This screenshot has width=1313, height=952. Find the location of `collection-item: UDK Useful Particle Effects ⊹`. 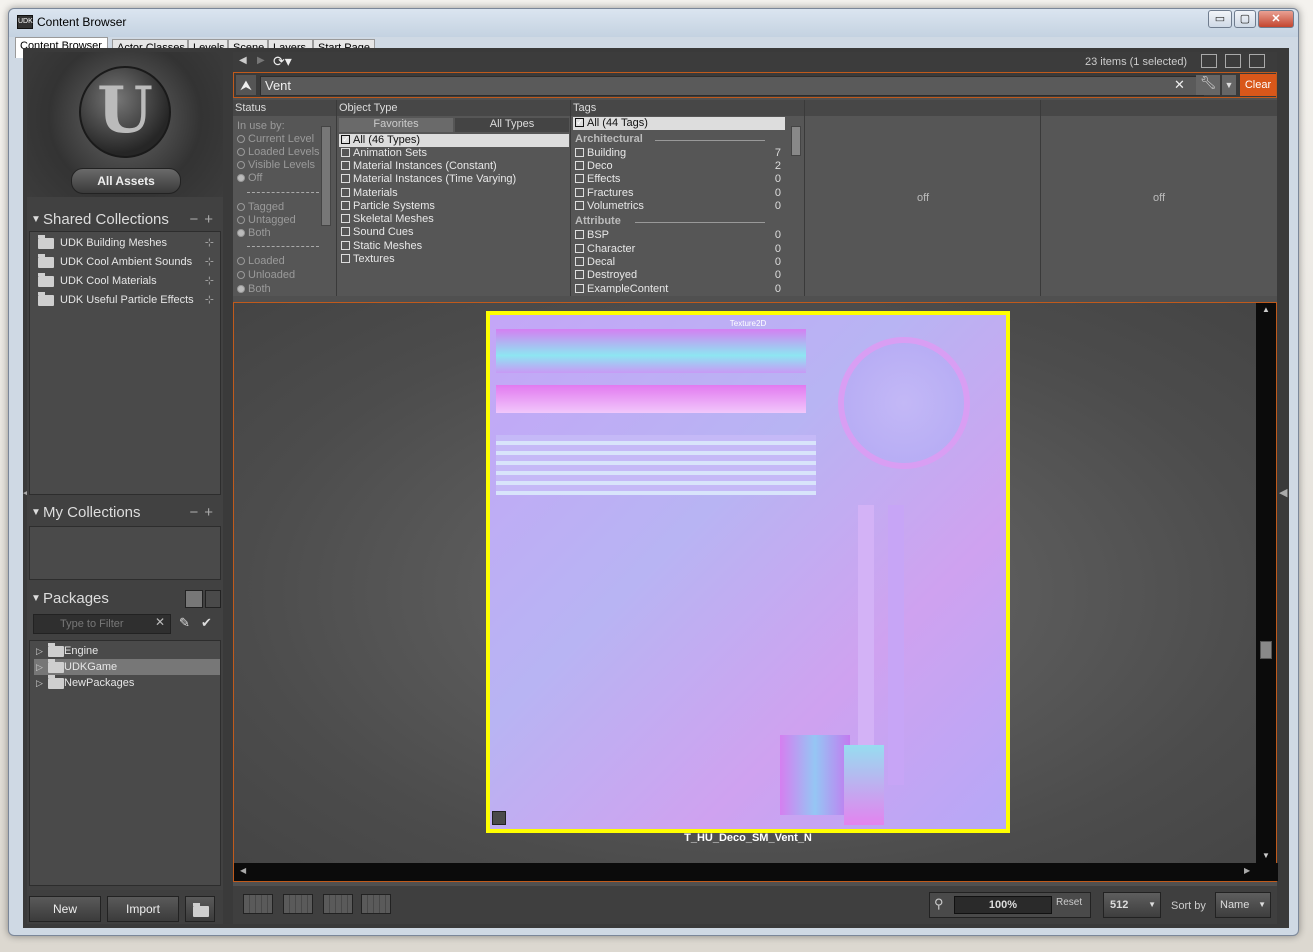

collection-item: UDK Useful Particle Effects ⊹ is located at coordinates (125, 300).